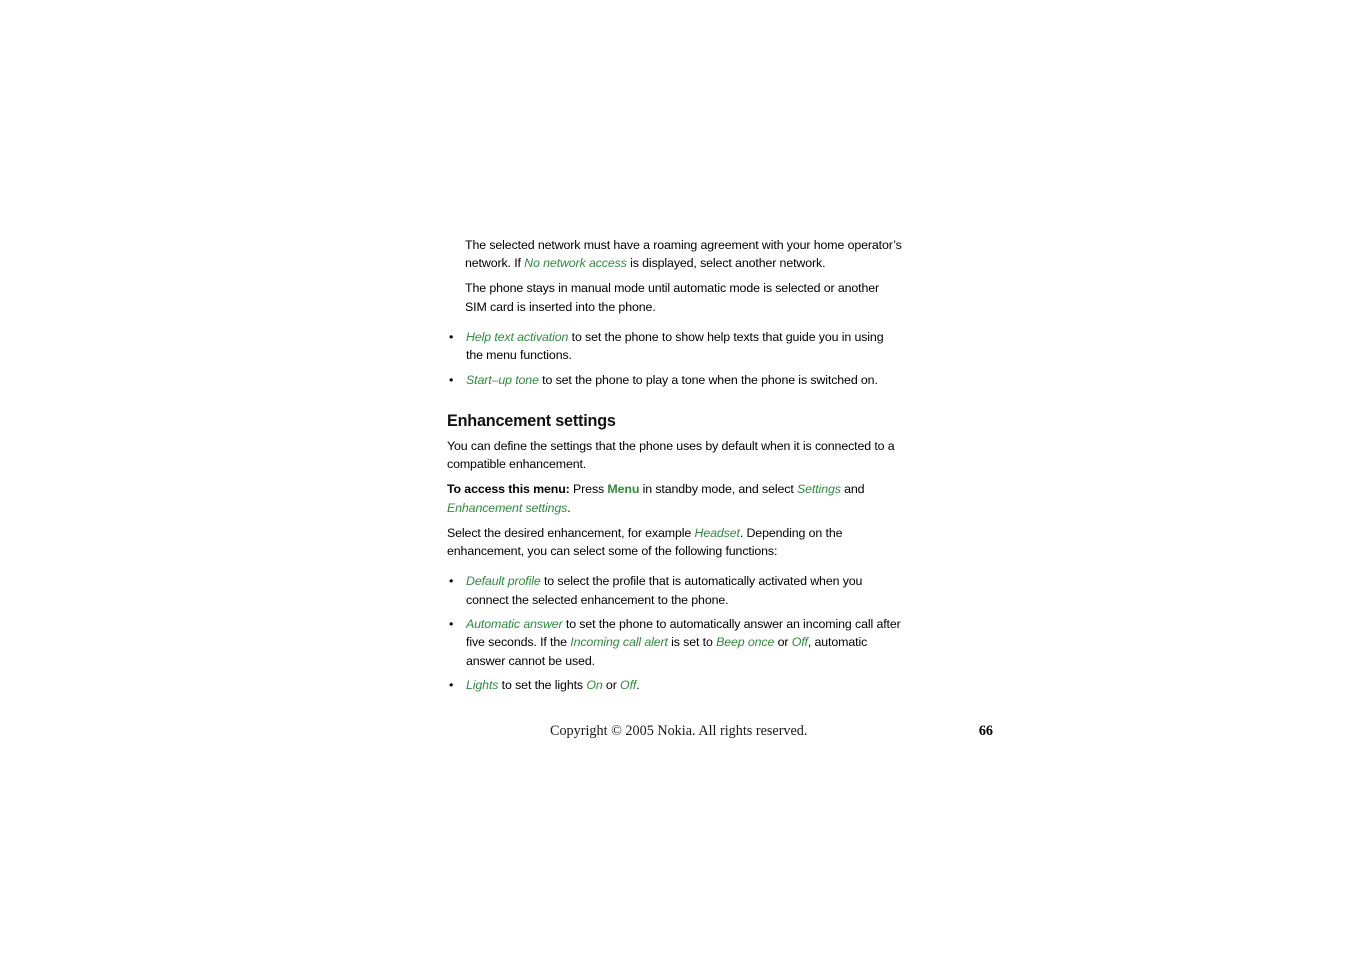  I want to click on ui-term-label: Headset, so click(717, 532).